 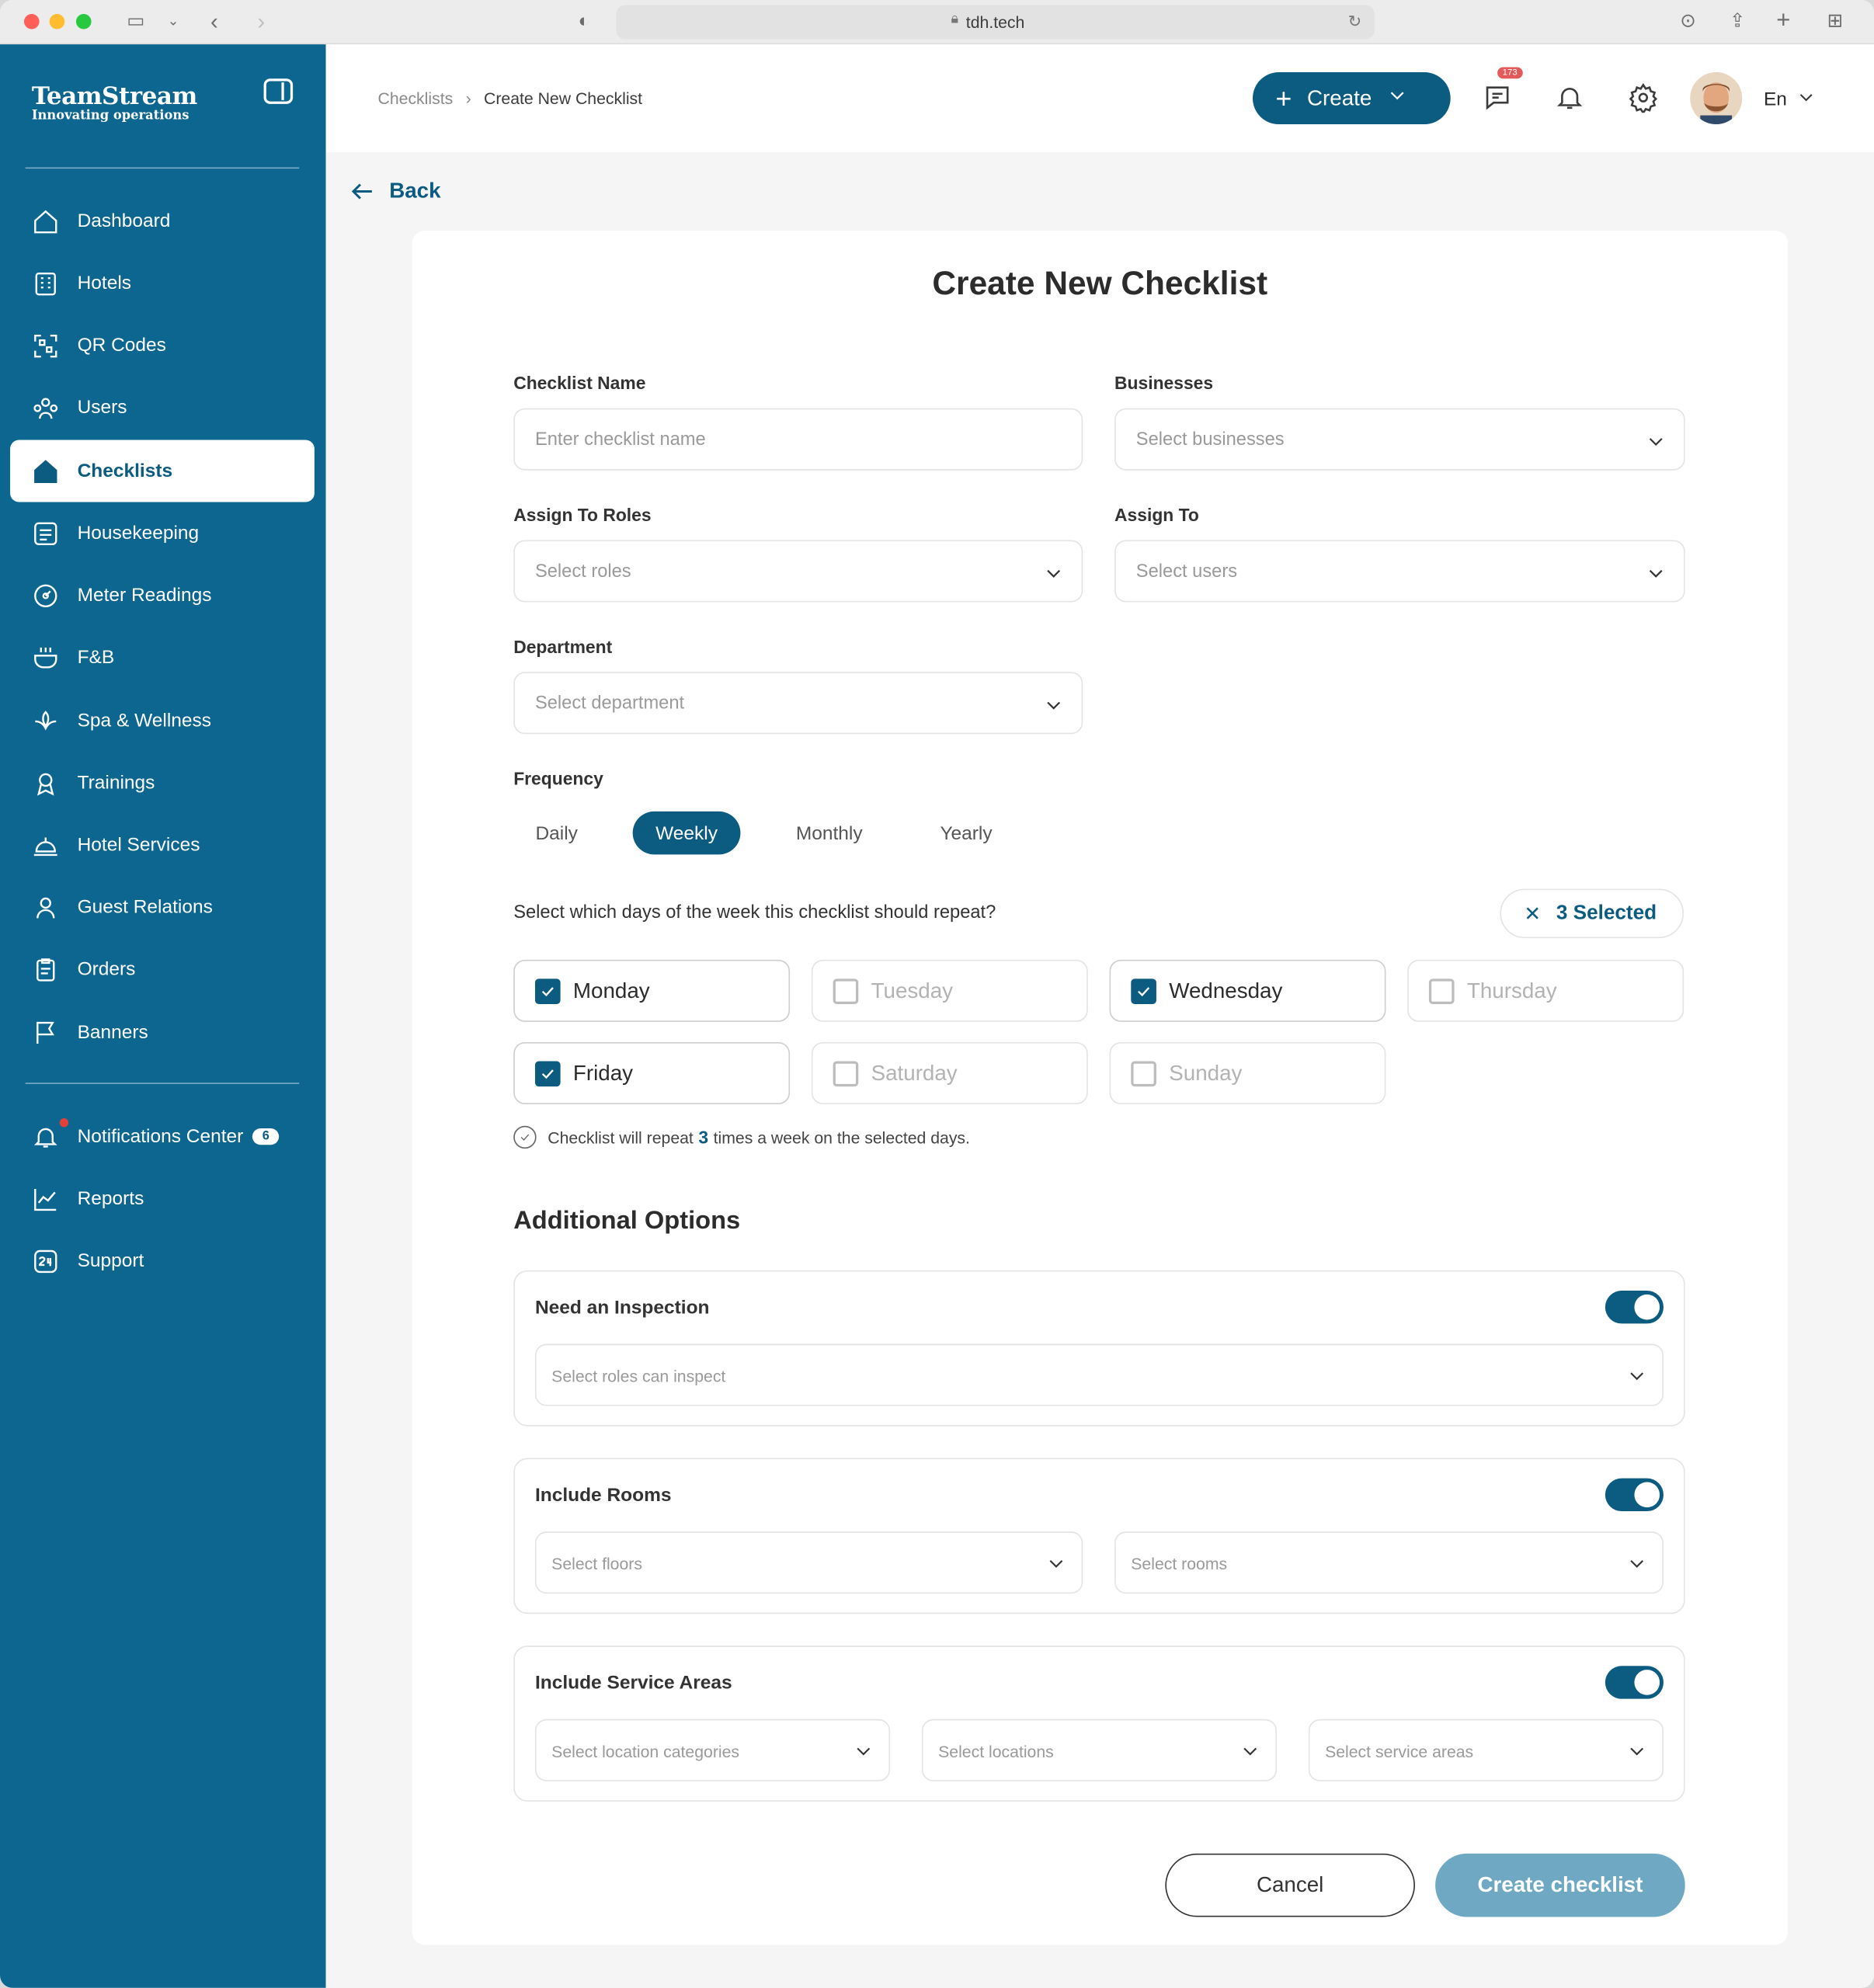 What do you see at coordinates (1634, 1307) in the screenshot?
I see `inspection-toggle` at bounding box center [1634, 1307].